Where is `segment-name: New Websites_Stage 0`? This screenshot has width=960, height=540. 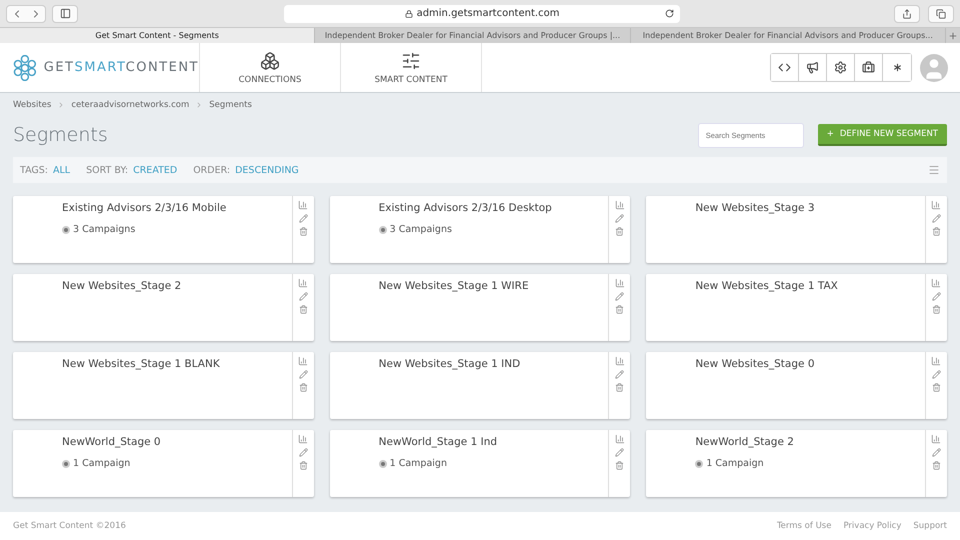 segment-name: New Websites_Stage 0 is located at coordinates (755, 364).